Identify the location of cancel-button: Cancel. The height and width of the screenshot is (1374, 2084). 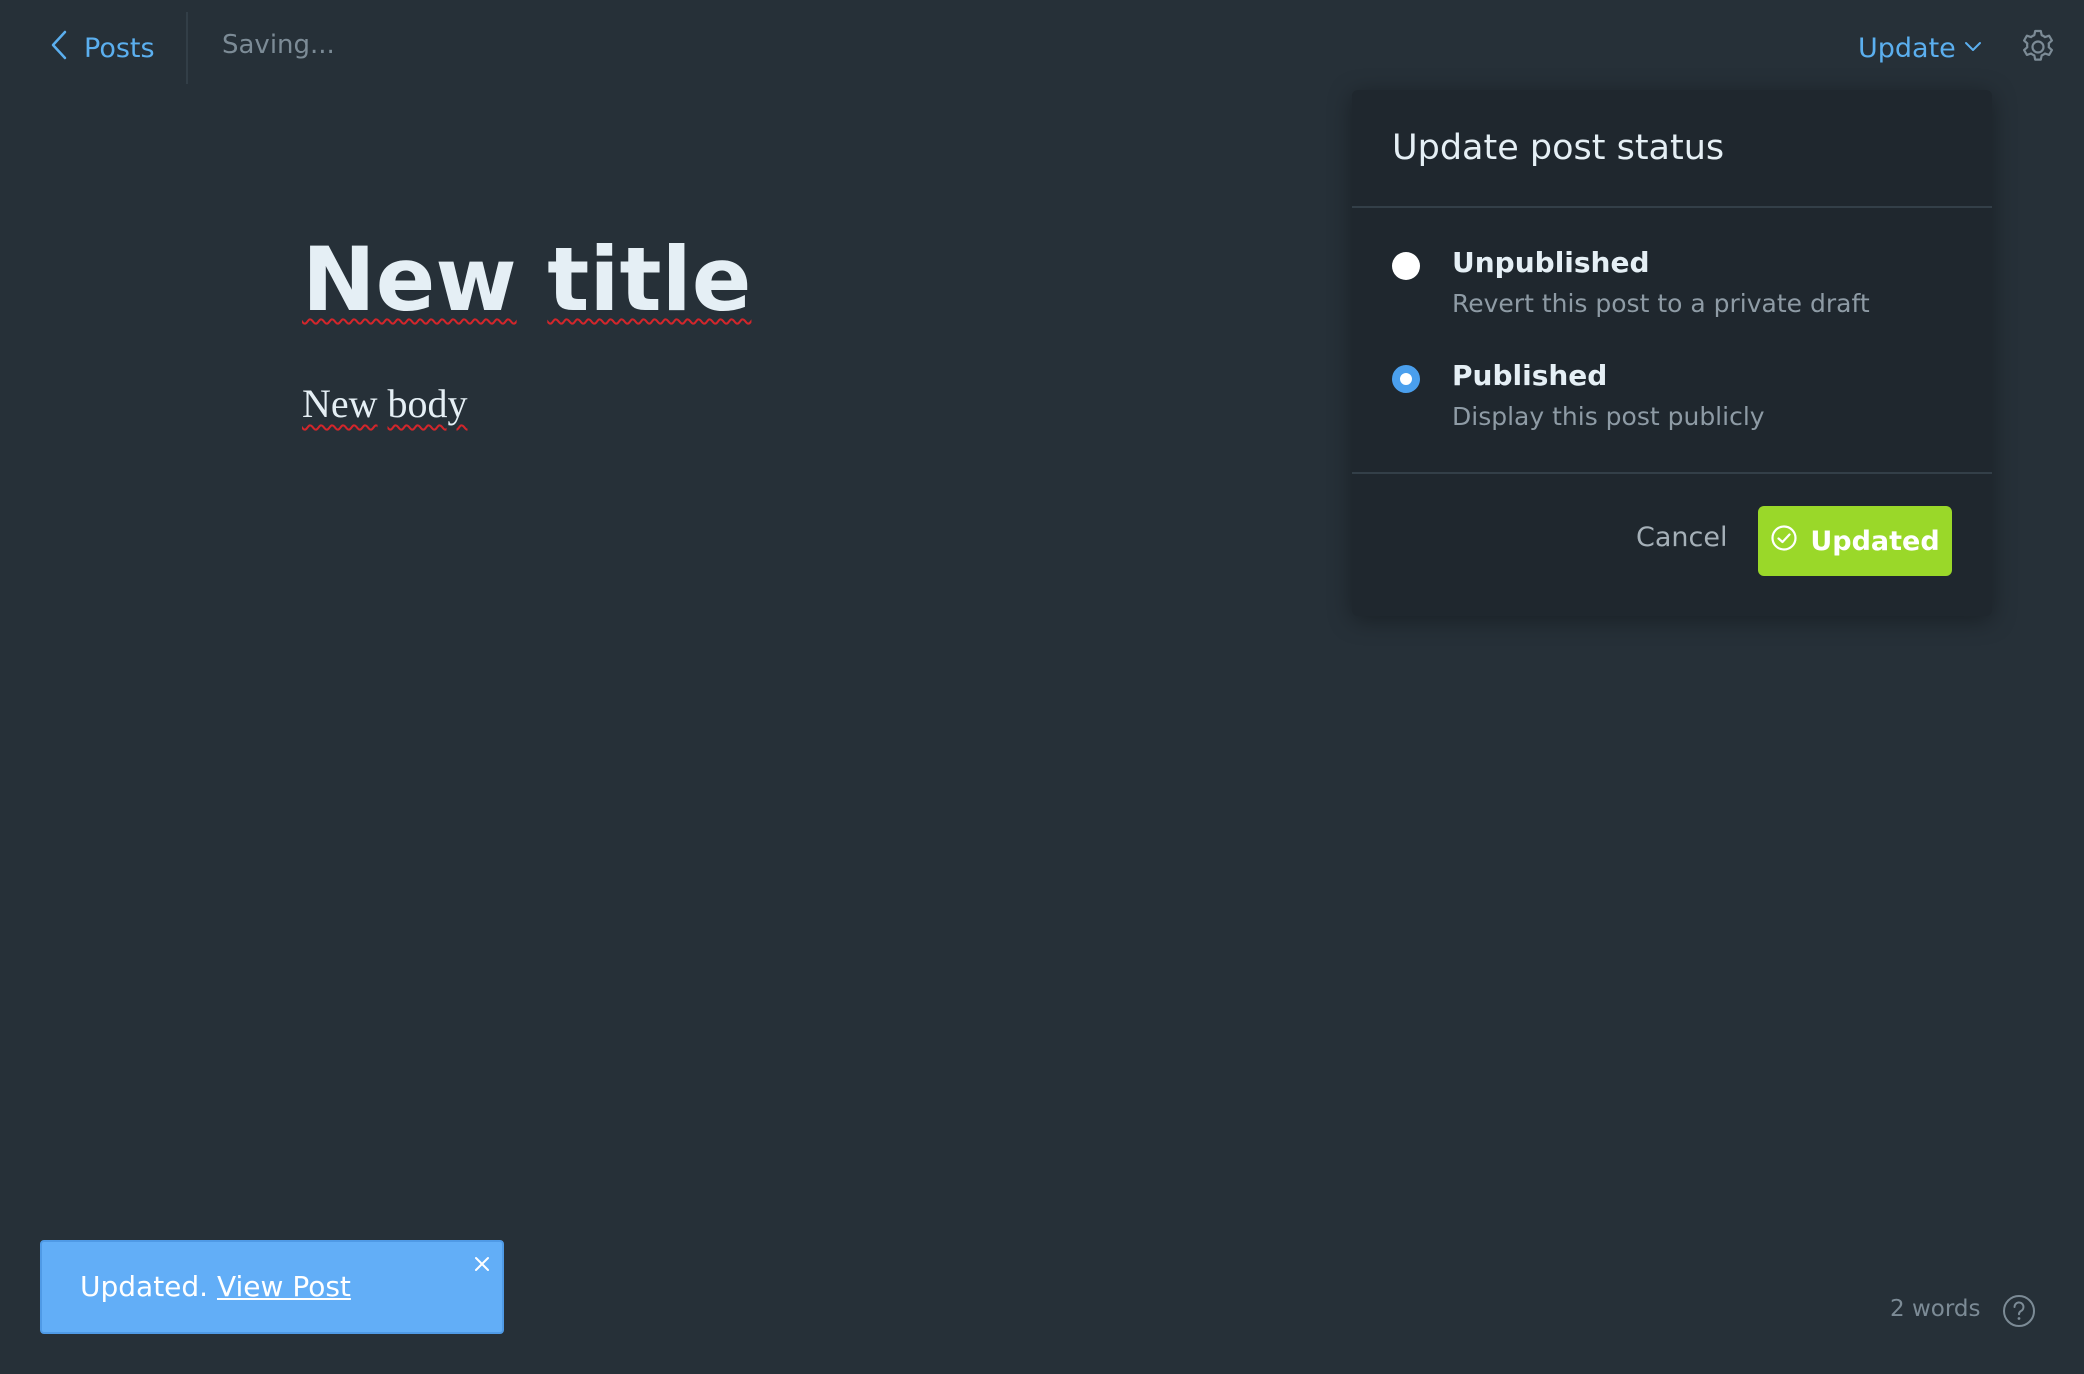
(1681, 537).